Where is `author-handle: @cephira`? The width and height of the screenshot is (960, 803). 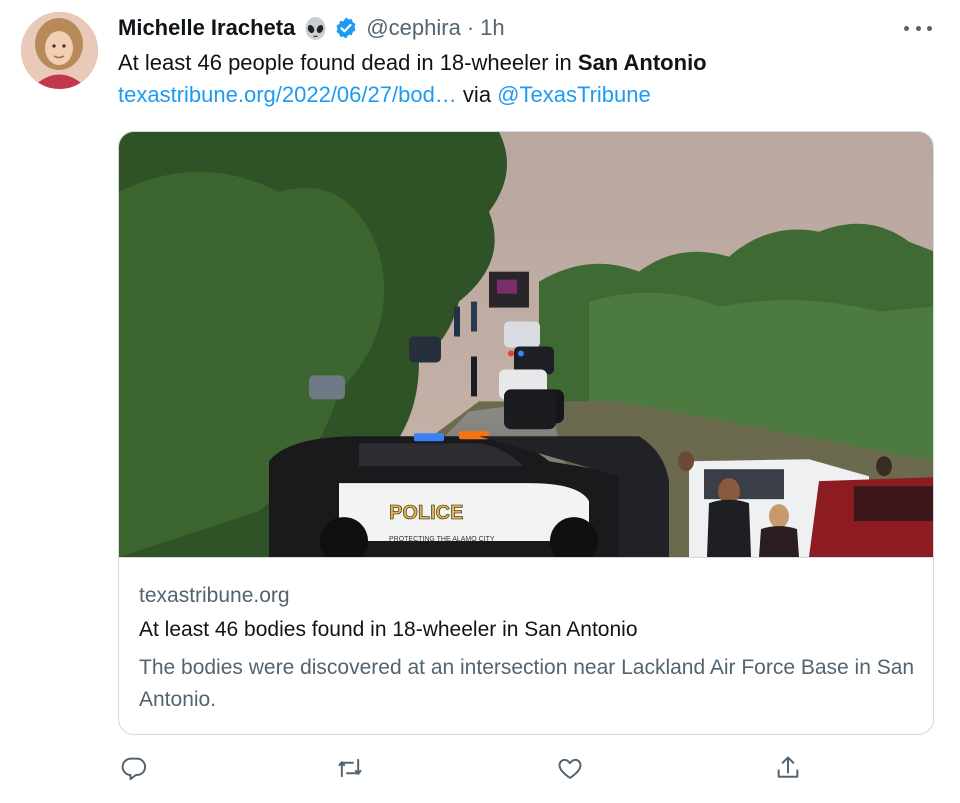
author-handle: @cephira is located at coordinates (413, 28).